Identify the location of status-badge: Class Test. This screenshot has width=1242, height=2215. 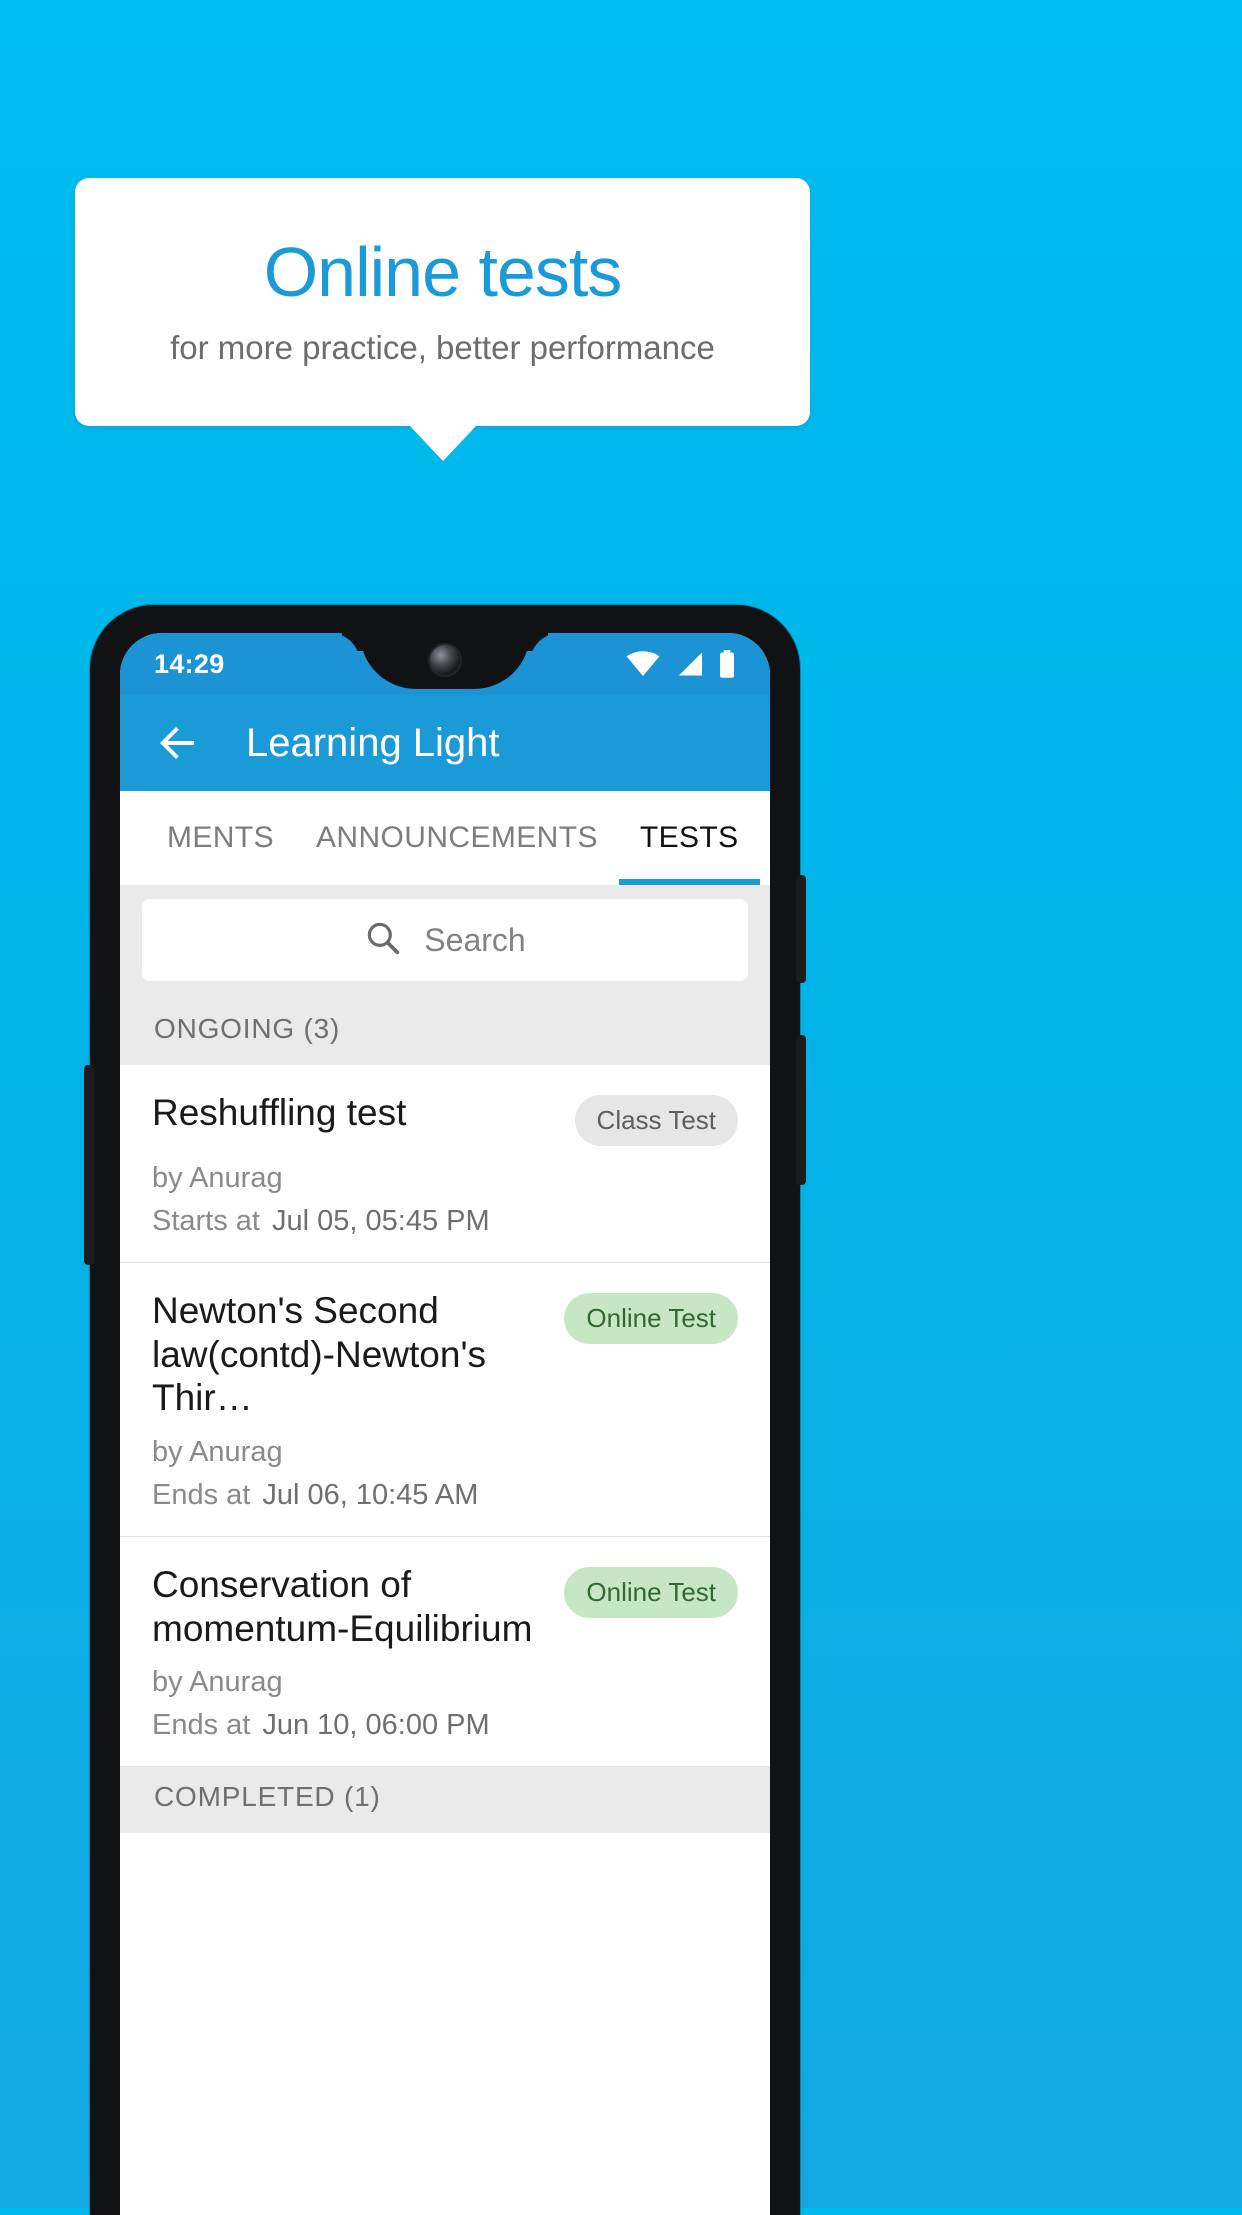
(656, 1120).